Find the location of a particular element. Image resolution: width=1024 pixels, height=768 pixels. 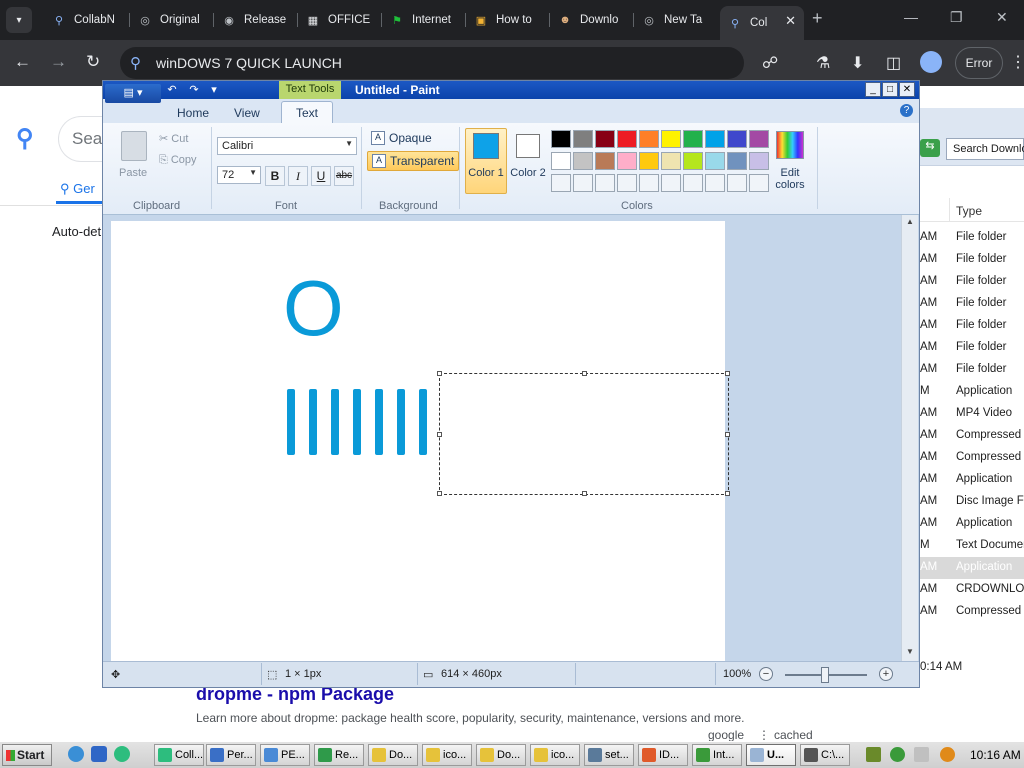

auto-detect-label: Auto-det is located at coordinates (76, 231).